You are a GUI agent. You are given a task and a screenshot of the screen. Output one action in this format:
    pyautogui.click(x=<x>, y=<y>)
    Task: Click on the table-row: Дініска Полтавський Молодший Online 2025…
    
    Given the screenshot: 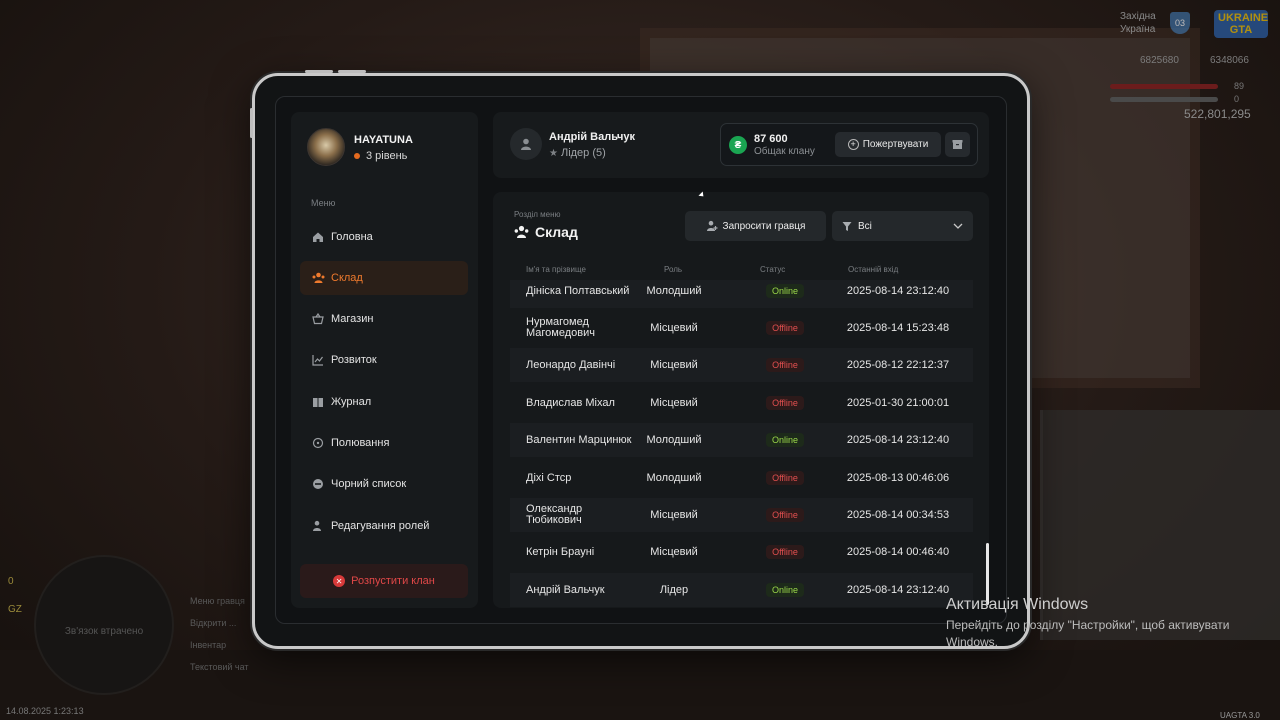 What is the action you would take?
    pyautogui.click(x=741, y=294)
    